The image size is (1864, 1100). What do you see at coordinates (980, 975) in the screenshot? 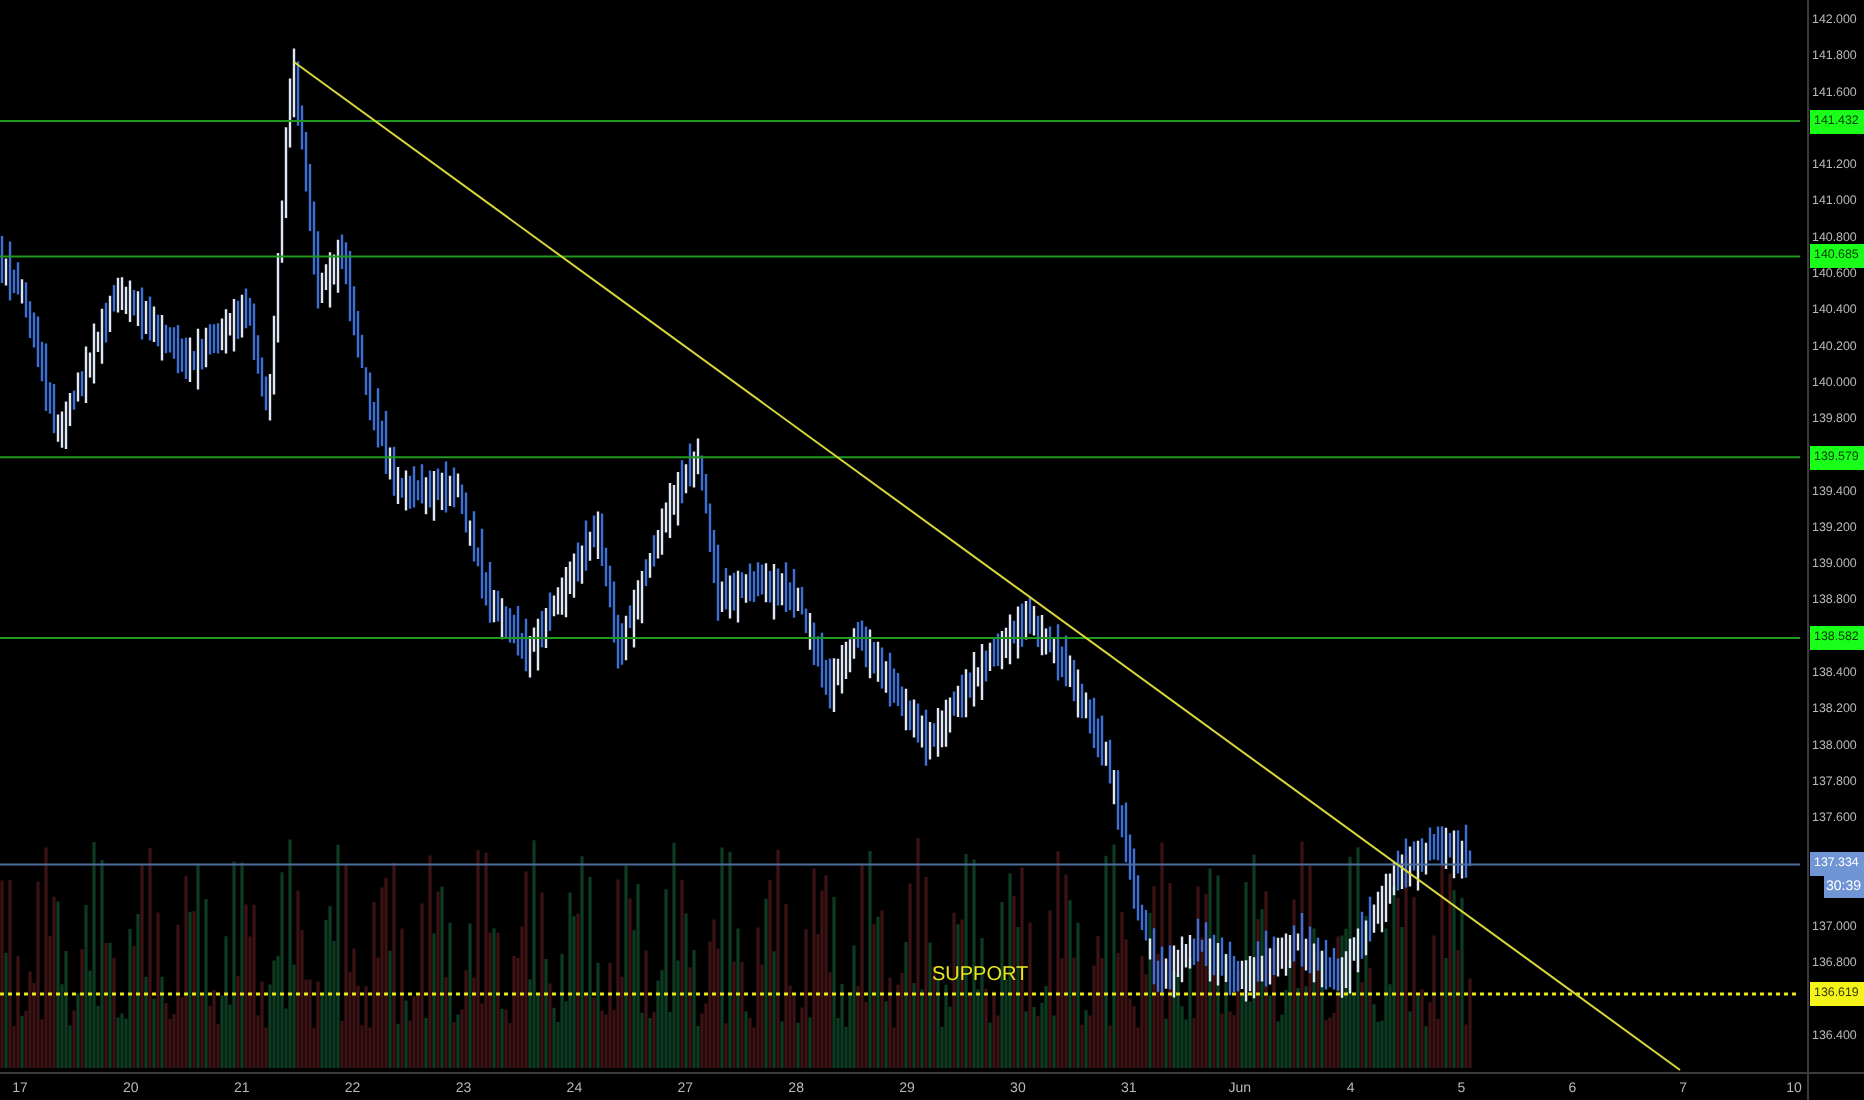
I see `support-caption: SUPPORT` at bounding box center [980, 975].